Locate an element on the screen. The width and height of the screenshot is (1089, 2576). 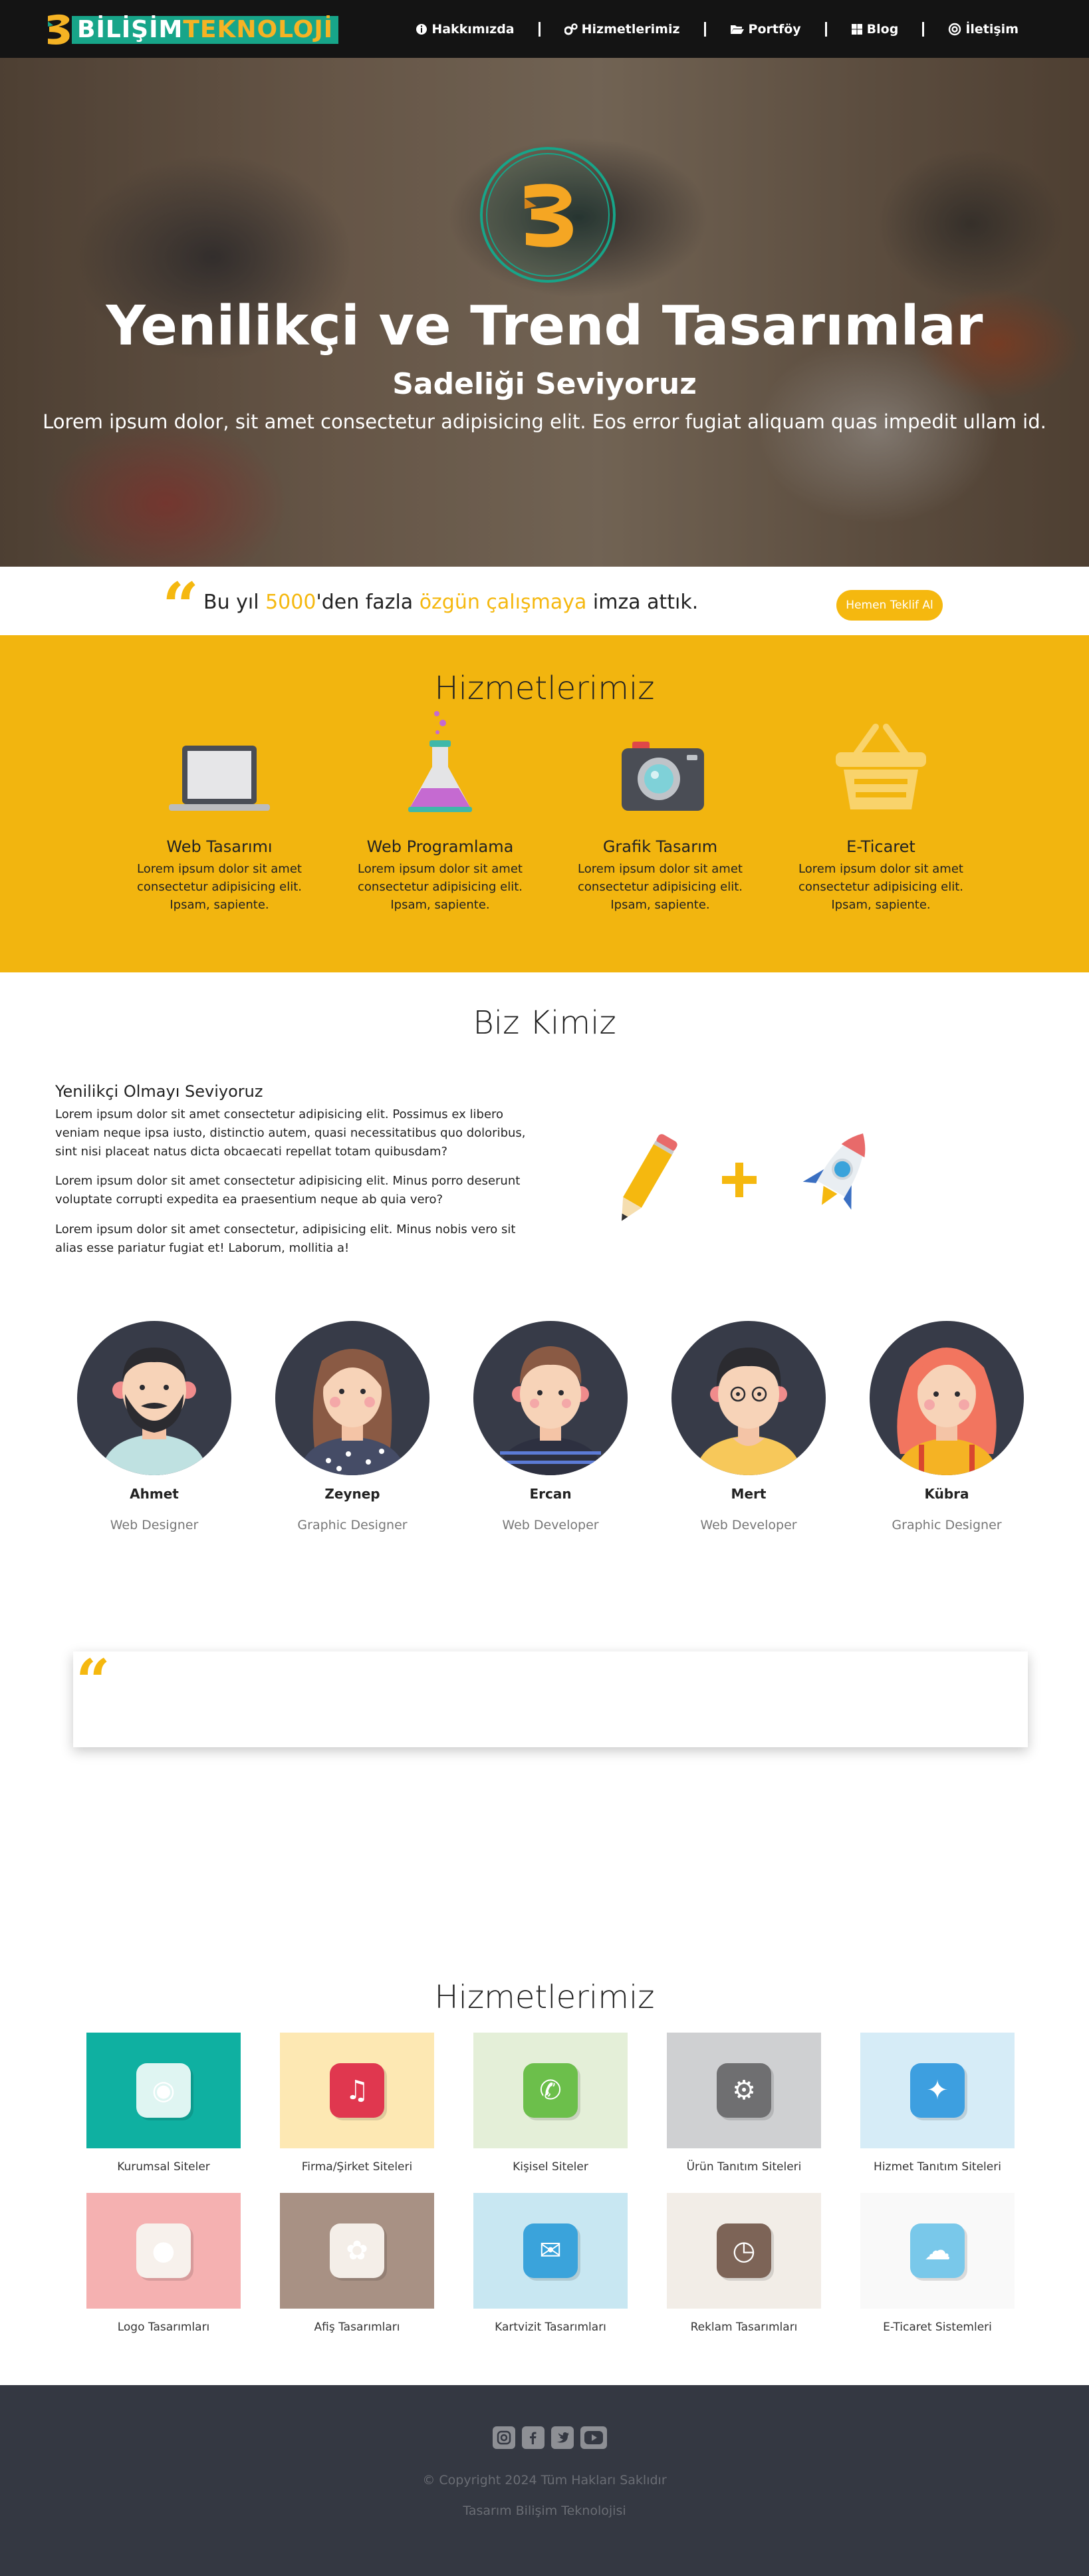
service-tile-label: Ürün Tanıtım Siteleri is located at coordinates (744, 2167).